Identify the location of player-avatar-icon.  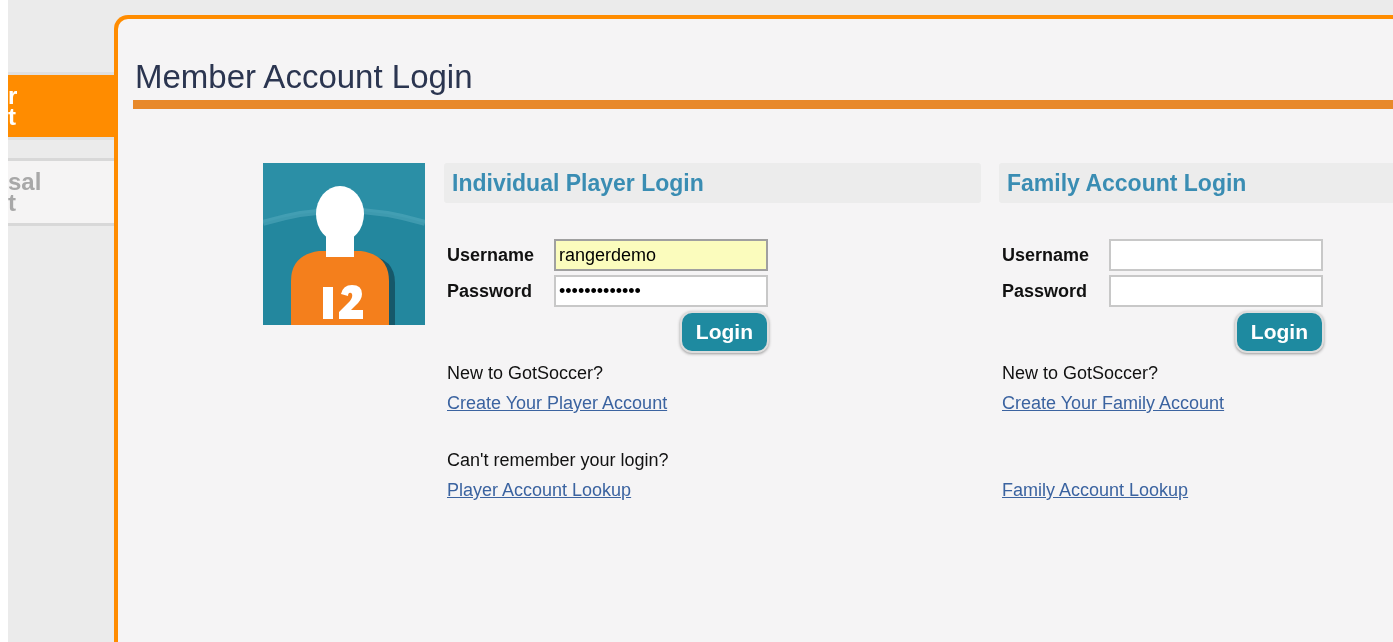
(344, 244).